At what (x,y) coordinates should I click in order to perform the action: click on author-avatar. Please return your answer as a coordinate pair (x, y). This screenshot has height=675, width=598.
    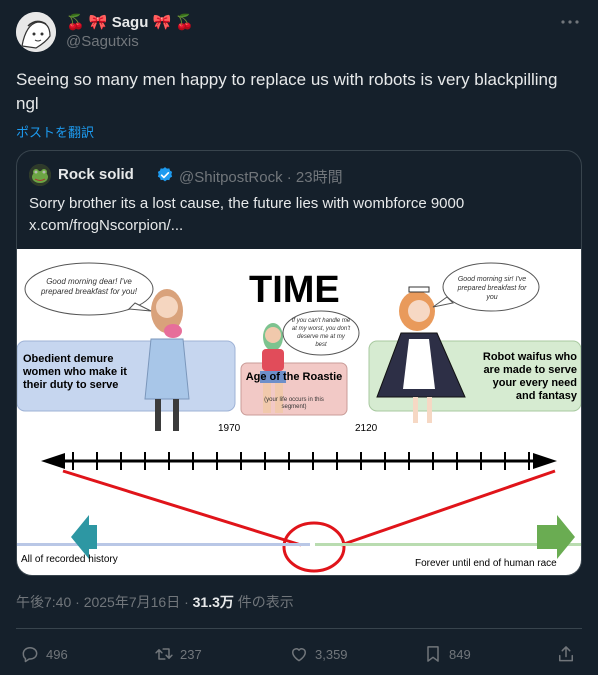
    Looking at the image, I should click on (36, 32).